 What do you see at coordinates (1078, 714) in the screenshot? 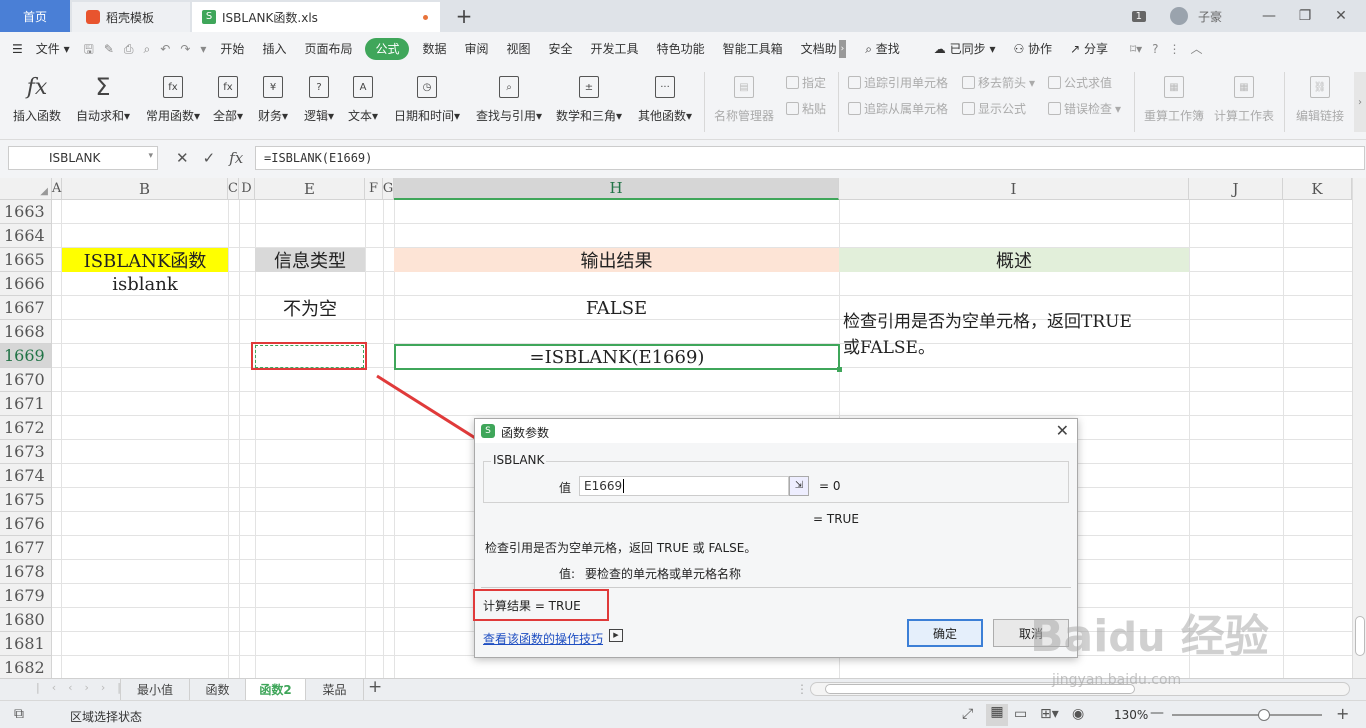
I see `eye-protection-icon: ◉` at bounding box center [1078, 714].